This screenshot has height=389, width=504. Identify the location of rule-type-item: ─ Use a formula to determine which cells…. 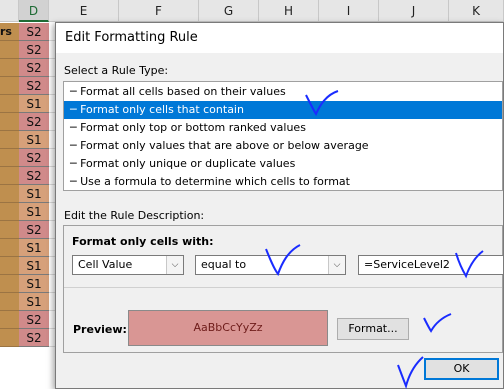
(283, 182).